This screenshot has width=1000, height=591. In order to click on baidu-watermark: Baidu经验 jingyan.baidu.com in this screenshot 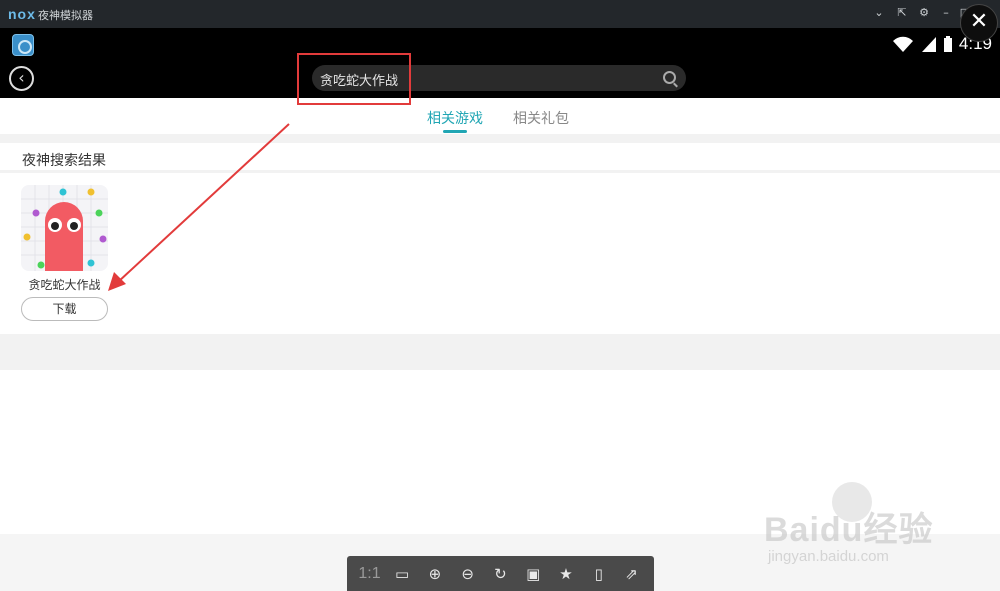, I will do `click(860, 525)`.